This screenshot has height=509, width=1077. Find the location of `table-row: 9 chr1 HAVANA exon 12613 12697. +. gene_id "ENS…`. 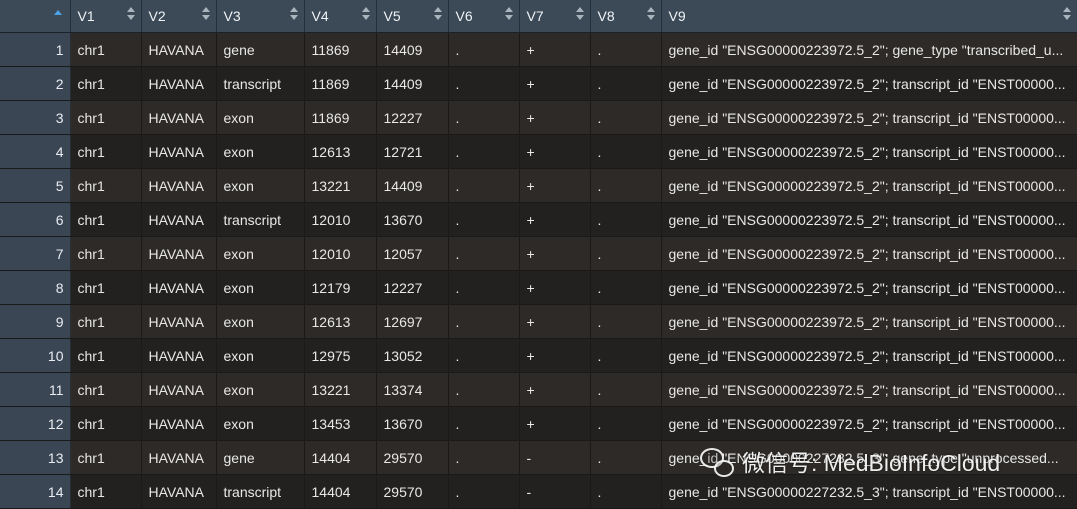

table-row: 9 chr1 HAVANA exon 12613 12697. +. gene_id "ENS… is located at coordinates (538, 321).